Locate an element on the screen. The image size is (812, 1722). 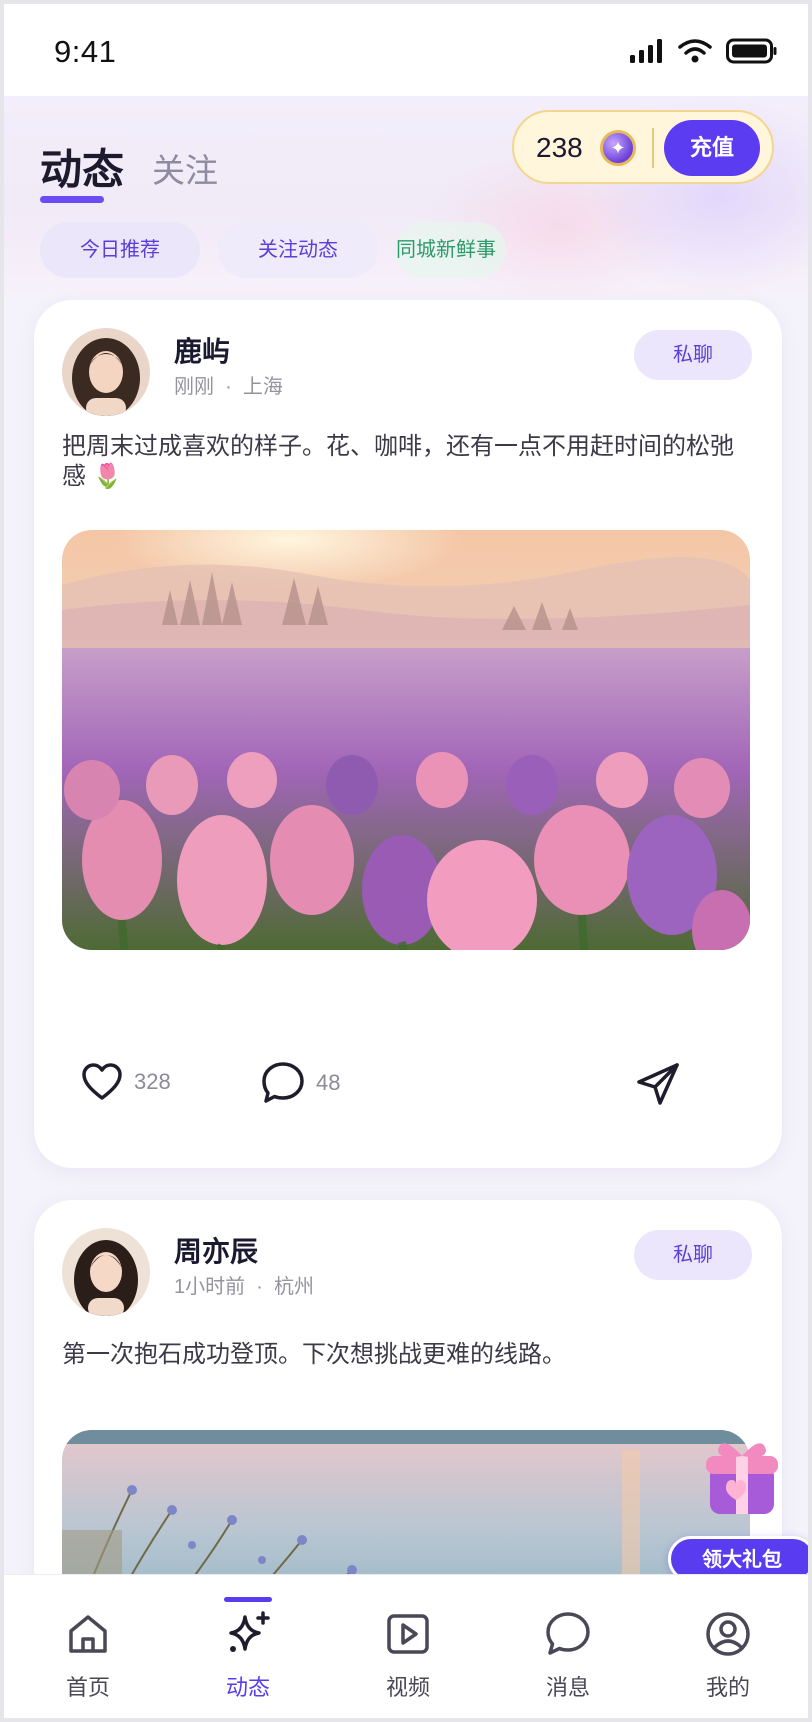
tab-moments-nav: 动态 is located at coordinates (248, 1638).